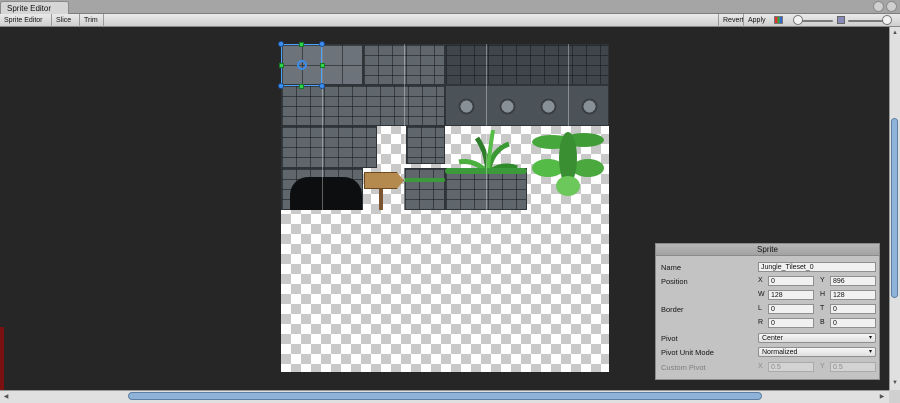 The width and height of the screenshot is (900, 403). Describe the element at coordinates (853, 281) in the screenshot. I see `position-y-field: 896` at that location.